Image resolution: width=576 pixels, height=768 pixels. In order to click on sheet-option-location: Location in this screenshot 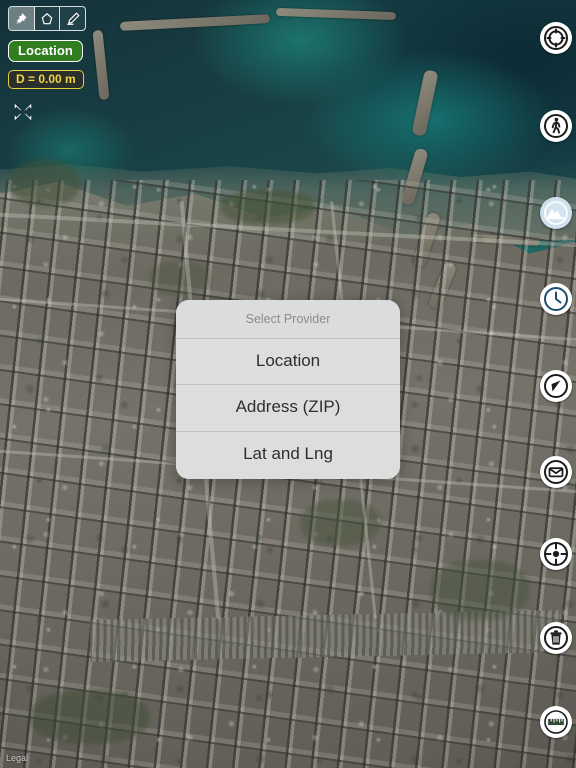, I will do `click(288, 361)`.